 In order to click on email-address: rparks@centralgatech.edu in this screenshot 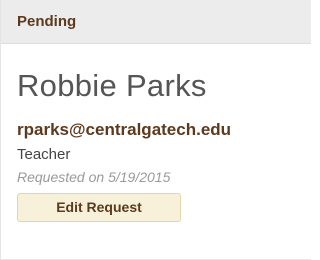, I will do `click(124, 129)`.